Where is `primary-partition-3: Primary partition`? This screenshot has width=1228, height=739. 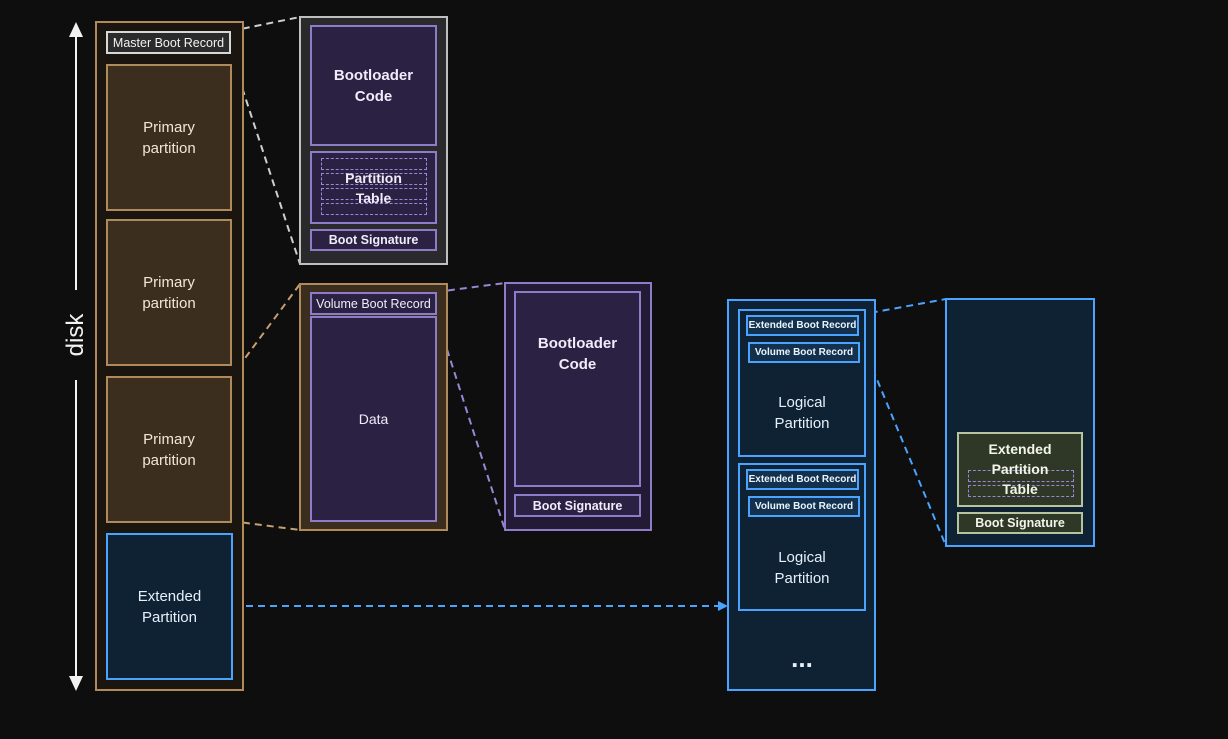 primary-partition-3: Primary partition is located at coordinates (169, 449).